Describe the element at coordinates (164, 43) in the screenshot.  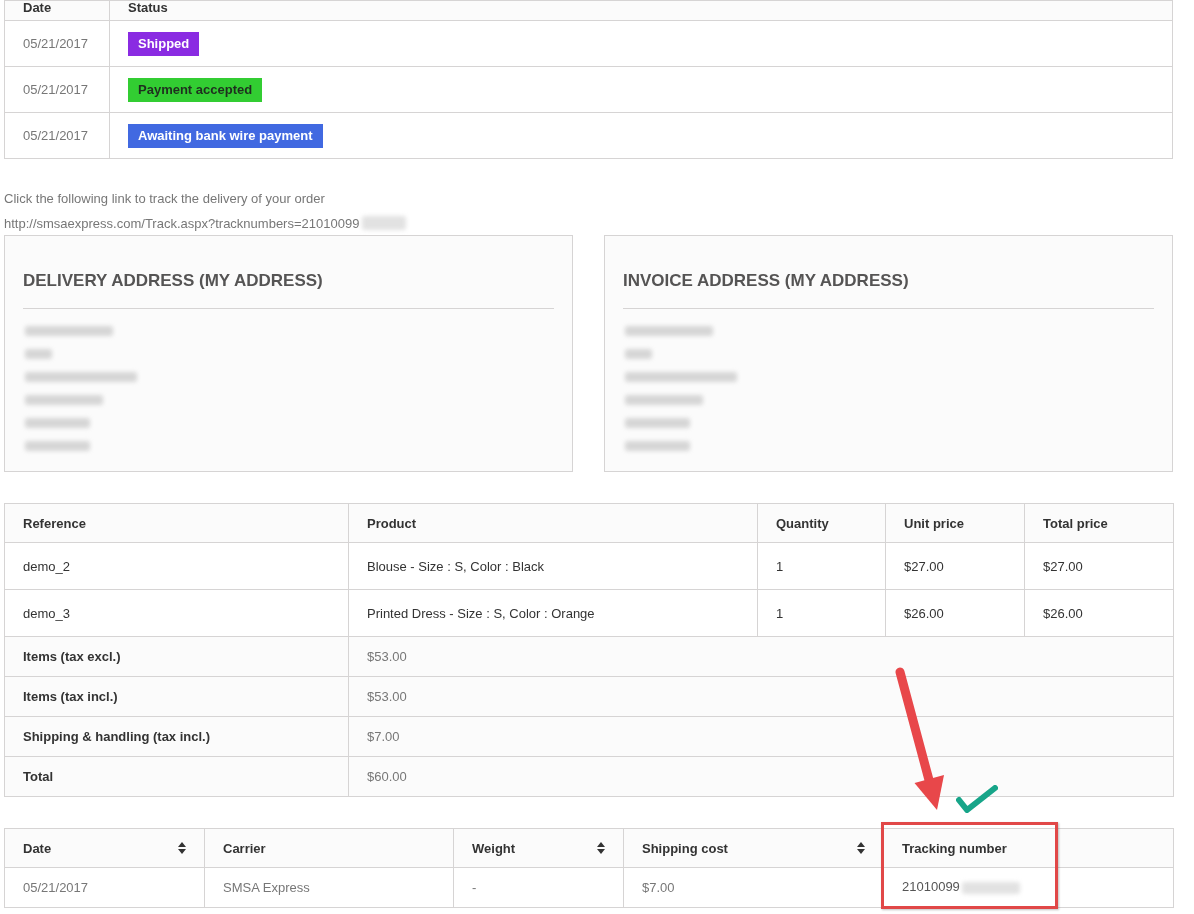
I see `status-badge: Shipped` at that location.